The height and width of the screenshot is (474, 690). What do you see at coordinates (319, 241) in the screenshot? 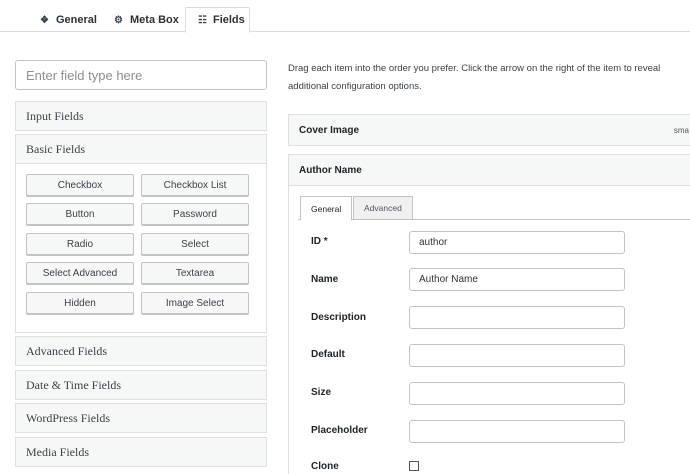
I see `id-label: ID *` at bounding box center [319, 241].